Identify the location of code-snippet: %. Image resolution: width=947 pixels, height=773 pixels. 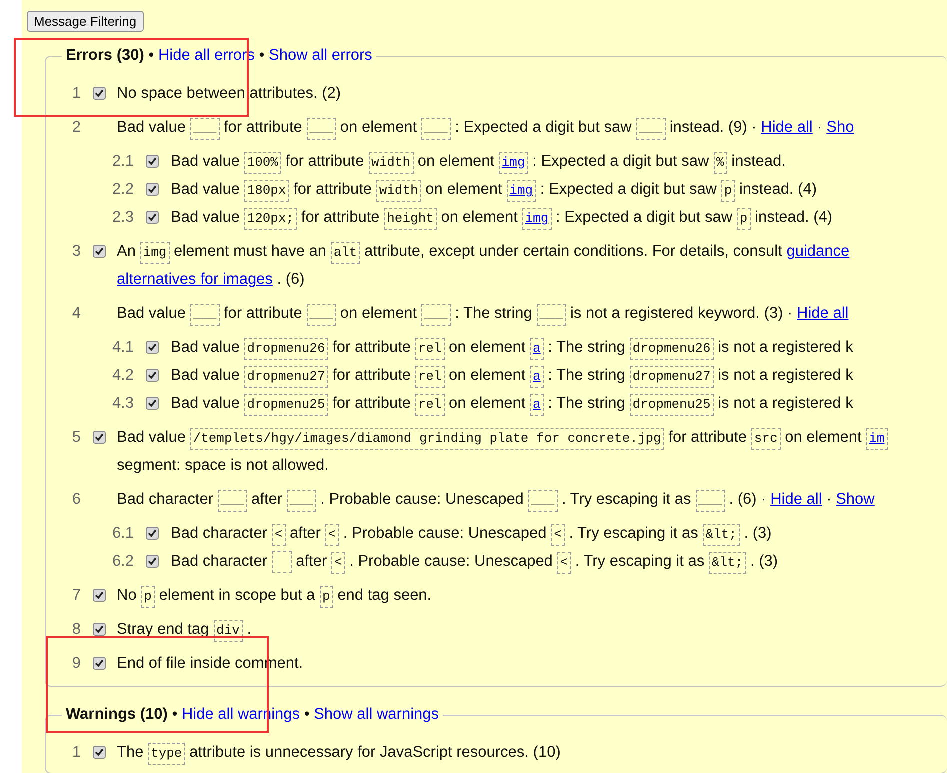
(721, 163).